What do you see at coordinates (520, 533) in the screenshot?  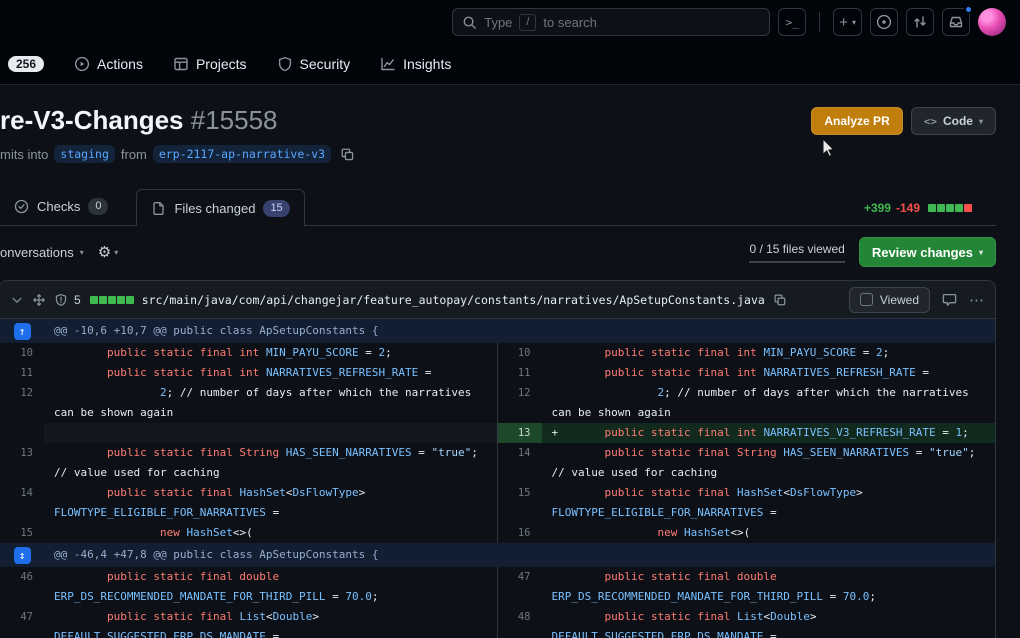 I see `line-number: 16` at bounding box center [520, 533].